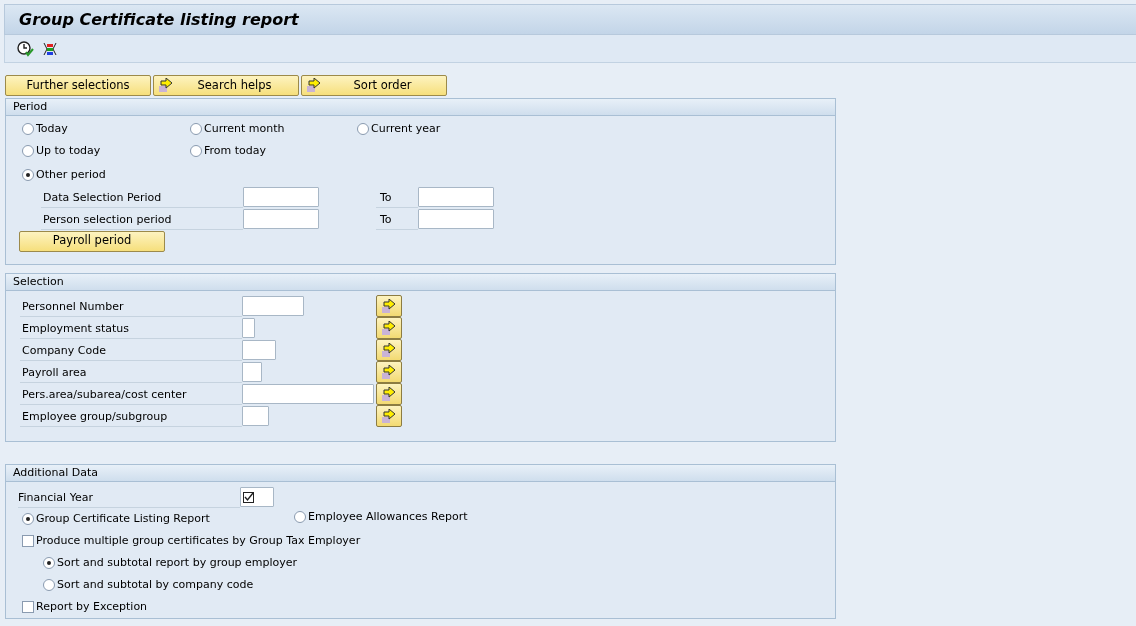  I want to click on radio-label: Current year, so click(406, 129).